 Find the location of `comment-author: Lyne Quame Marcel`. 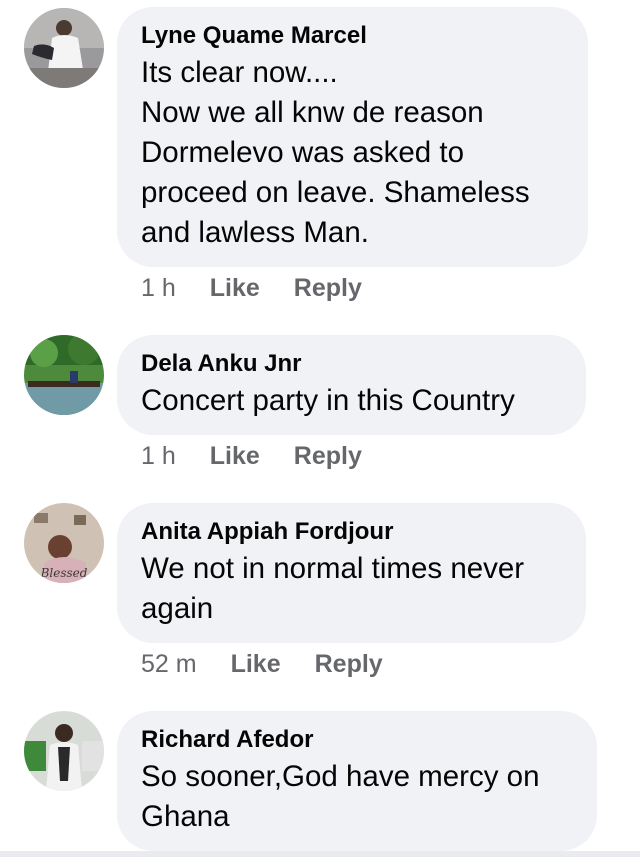

comment-author: Lyne Quame Marcel is located at coordinates (352, 36).